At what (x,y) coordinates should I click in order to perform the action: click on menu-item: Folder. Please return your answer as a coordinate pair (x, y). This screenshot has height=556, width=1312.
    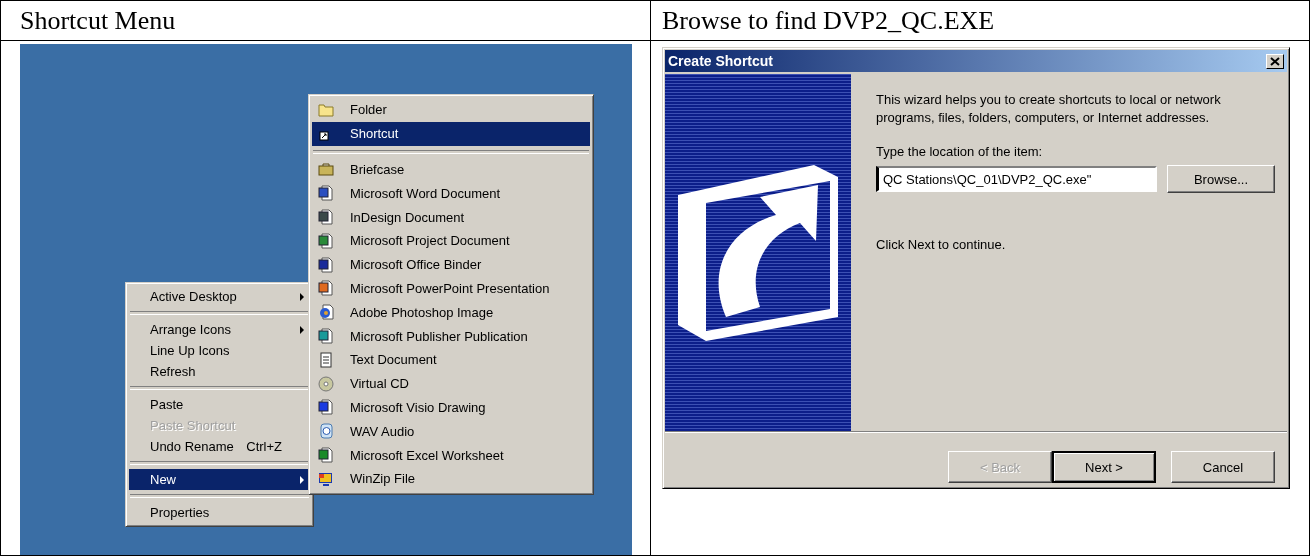
    Looking at the image, I should click on (451, 110).